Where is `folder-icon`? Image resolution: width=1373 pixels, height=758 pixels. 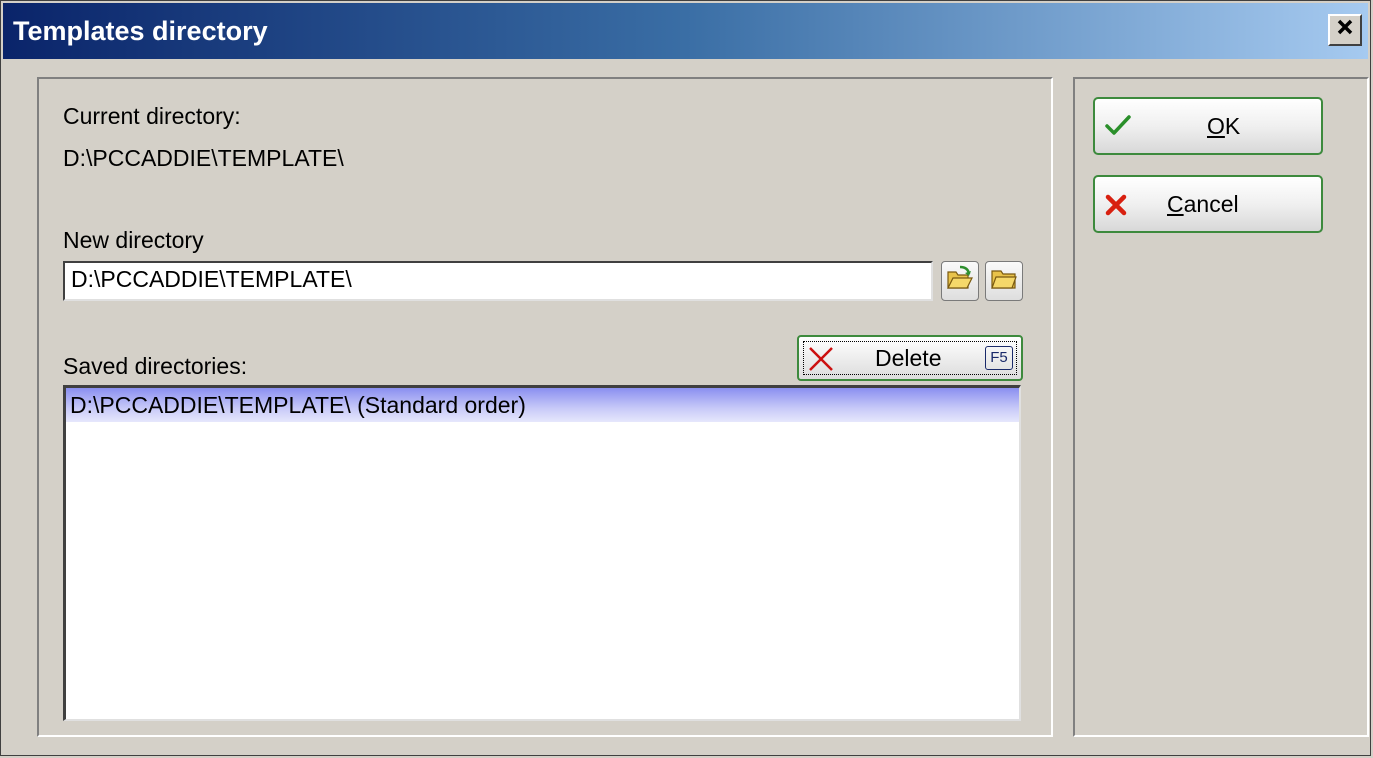
folder-icon is located at coordinates (1004, 281).